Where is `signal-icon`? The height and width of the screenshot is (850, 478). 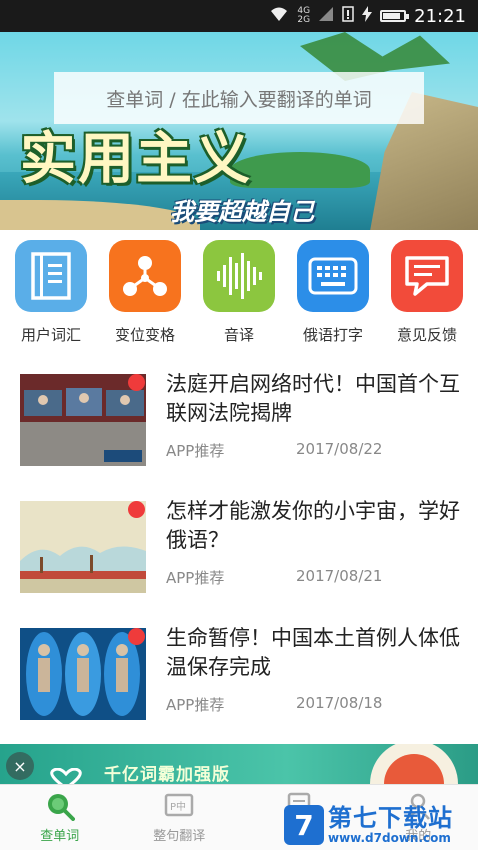
signal-icon is located at coordinates (326, 16).